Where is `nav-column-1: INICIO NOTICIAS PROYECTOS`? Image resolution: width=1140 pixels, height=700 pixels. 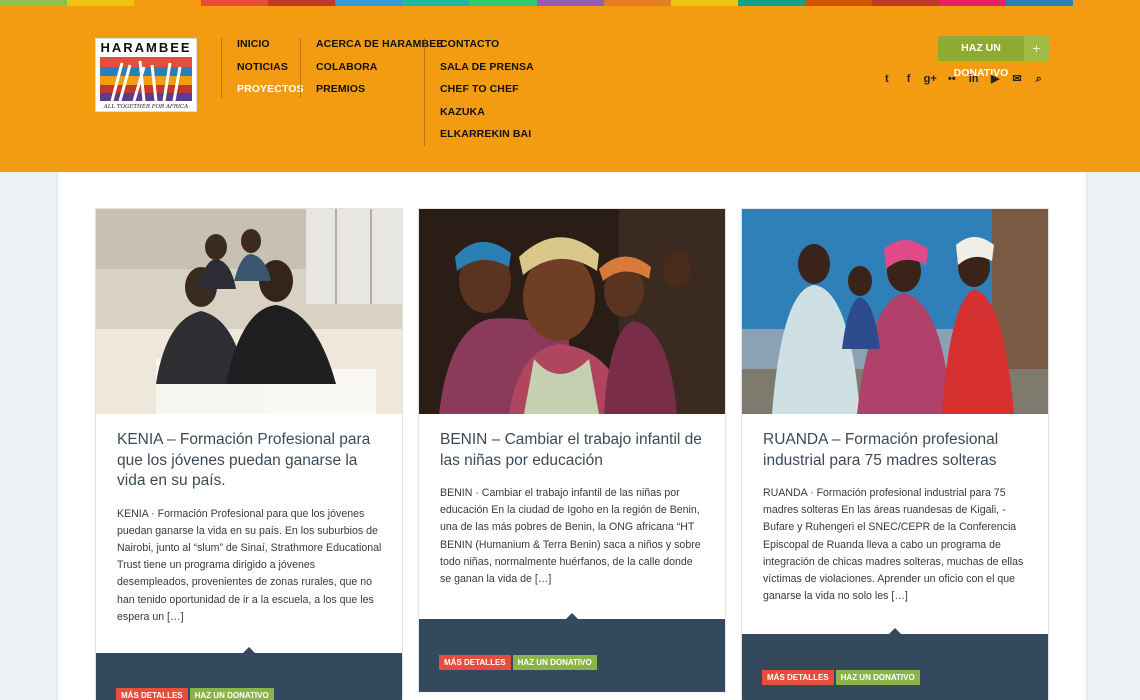 nav-column-1: INICIO NOTICIAS PROYECTOS is located at coordinates (270, 72).